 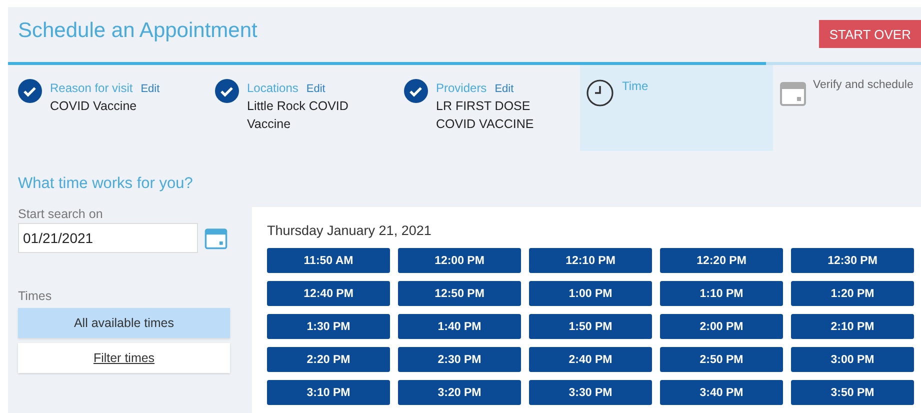 I want to click on time-slot-button: 3:50 PM, so click(x=852, y=392).